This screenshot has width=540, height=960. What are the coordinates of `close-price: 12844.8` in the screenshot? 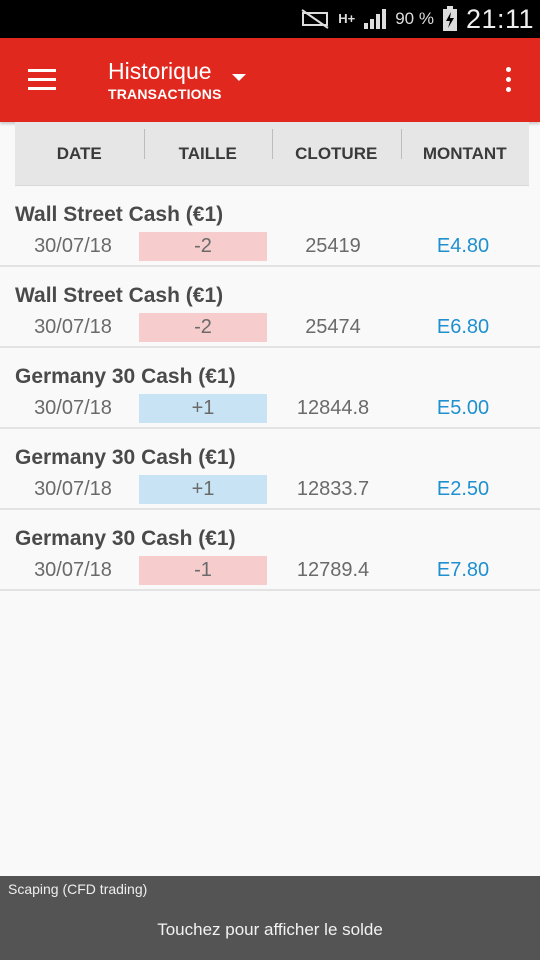 It's located at (333, 408).